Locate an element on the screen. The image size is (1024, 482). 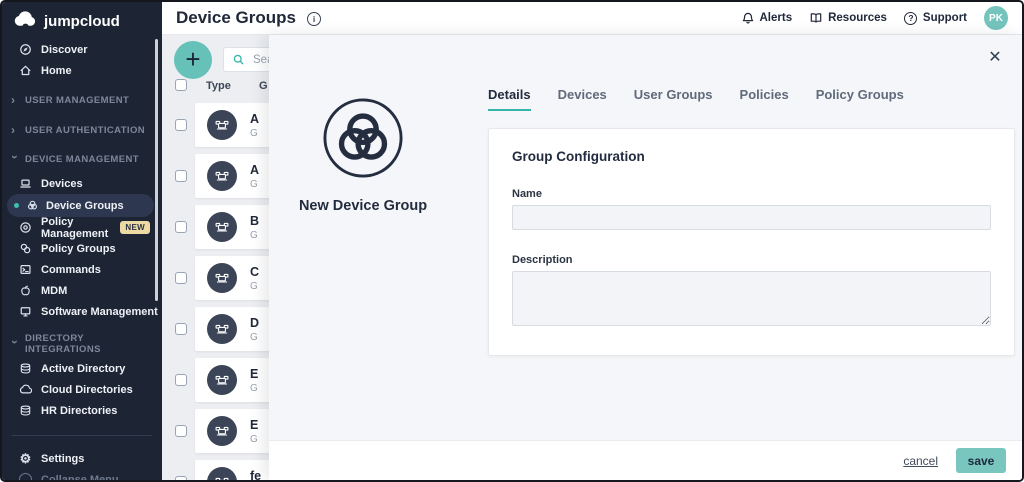
save-button: save is located at coordinates (981, 460).